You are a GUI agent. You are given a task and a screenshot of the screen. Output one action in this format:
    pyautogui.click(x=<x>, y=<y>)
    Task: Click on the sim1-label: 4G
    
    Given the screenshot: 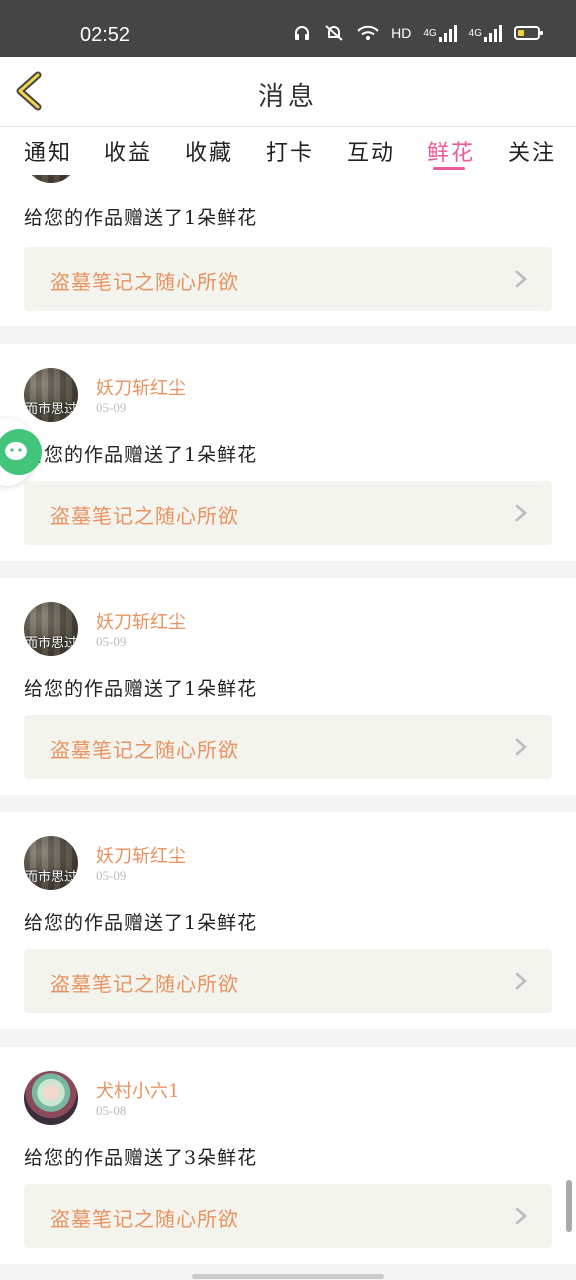 What is the action you would take?
    pyautogui.click(x=430, y=33)
    